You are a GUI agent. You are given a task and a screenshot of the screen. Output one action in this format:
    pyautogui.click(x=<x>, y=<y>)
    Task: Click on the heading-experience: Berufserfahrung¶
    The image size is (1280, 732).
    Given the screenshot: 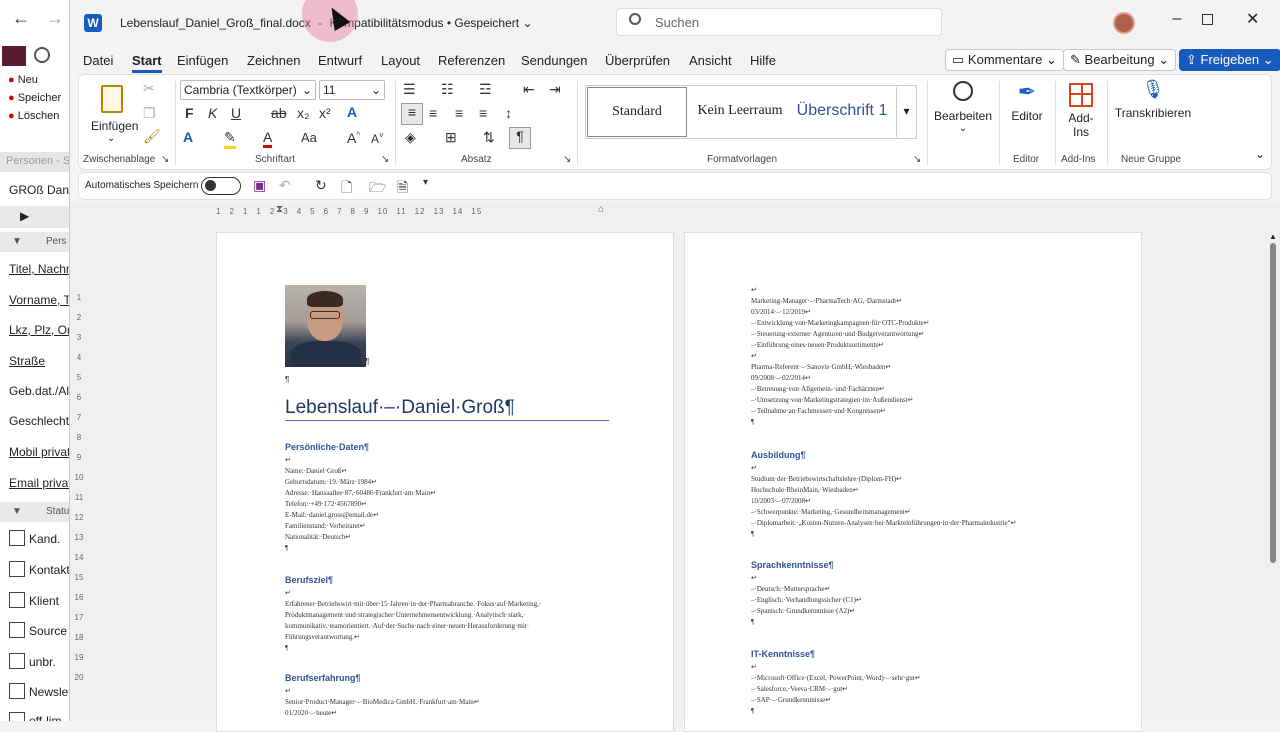 What is the action you would take?
    pyautogui.click(x=323, y=678)
    